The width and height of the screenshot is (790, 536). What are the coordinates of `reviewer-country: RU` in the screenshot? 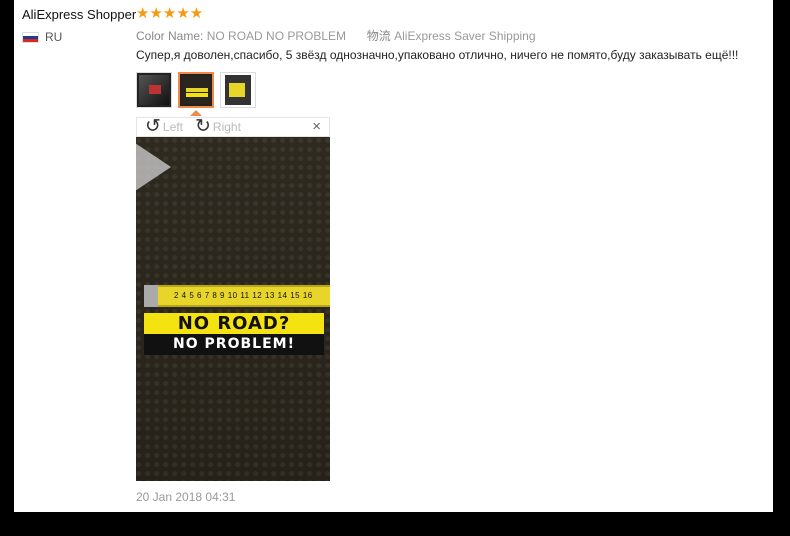 It's located at (42, 37).